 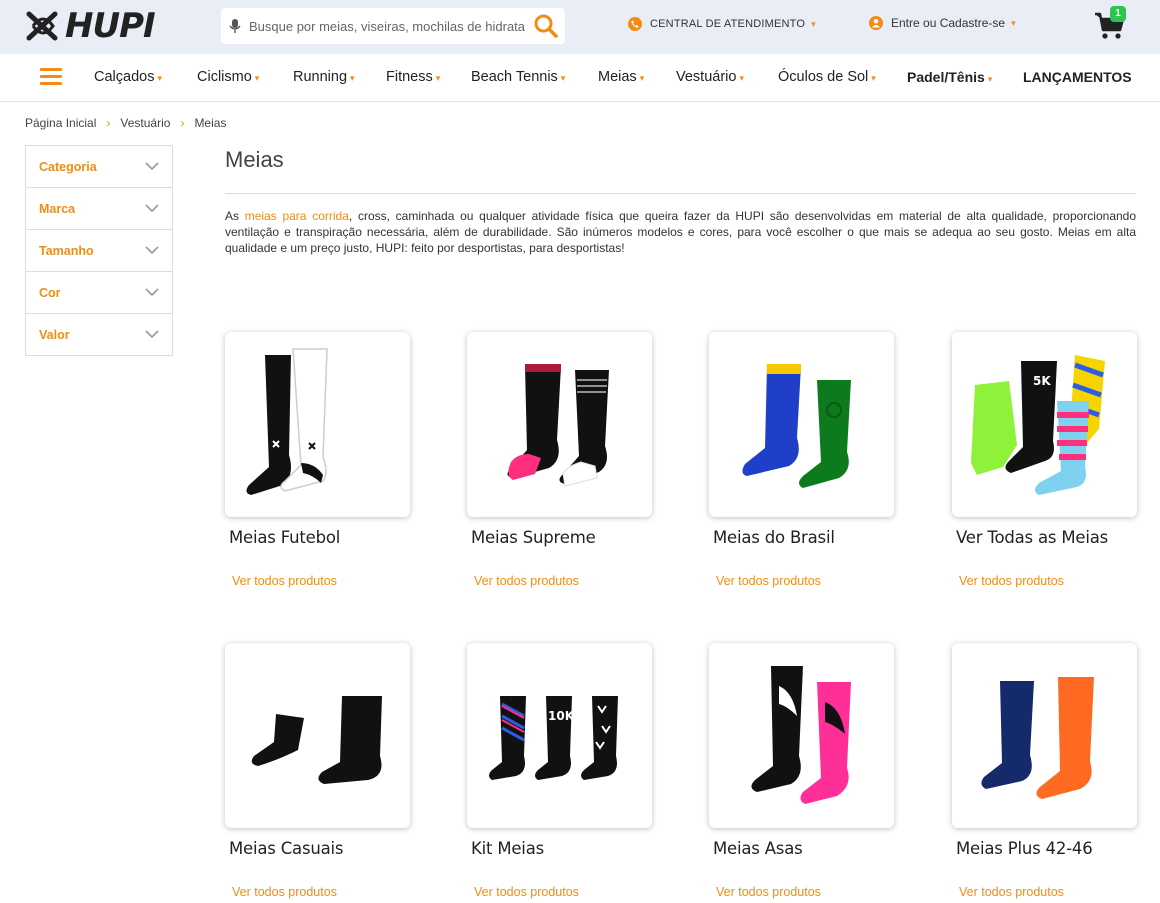 I want to click on nav-item-calcados: Calçados ▾, so click(x=128, y=77).